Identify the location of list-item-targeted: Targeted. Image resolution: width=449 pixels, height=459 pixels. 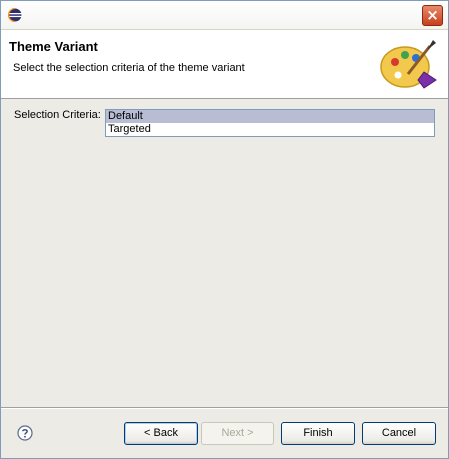
(270, 129).